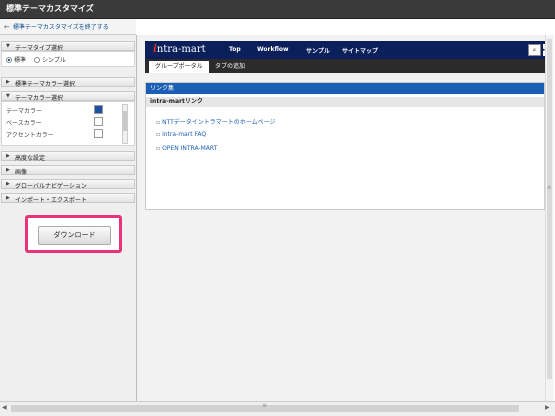 The image size is (555, 416). I want to click on base-color-swatch, so click(98, 121).